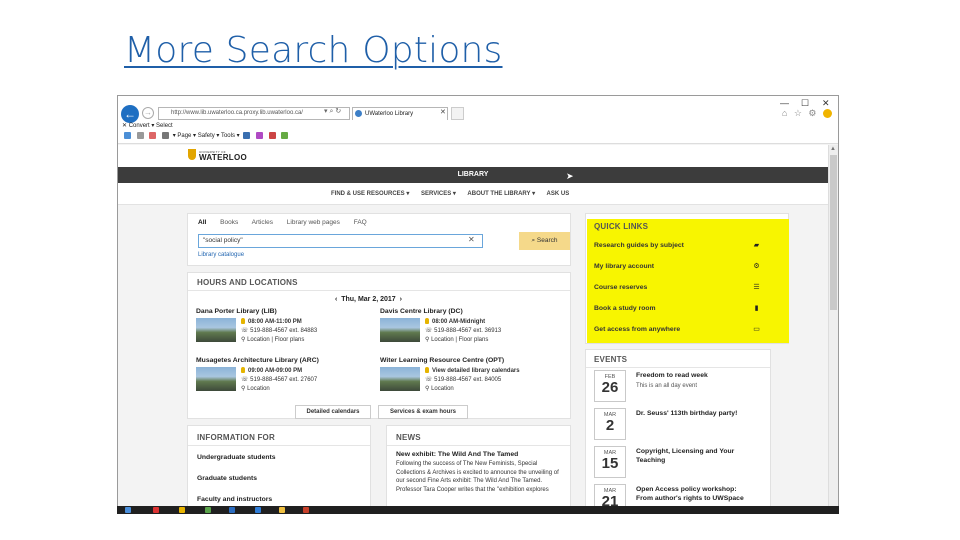 The width and height of the screenshot is (960, 540). I want to click on powerpoint-icon, so click(306, 510).